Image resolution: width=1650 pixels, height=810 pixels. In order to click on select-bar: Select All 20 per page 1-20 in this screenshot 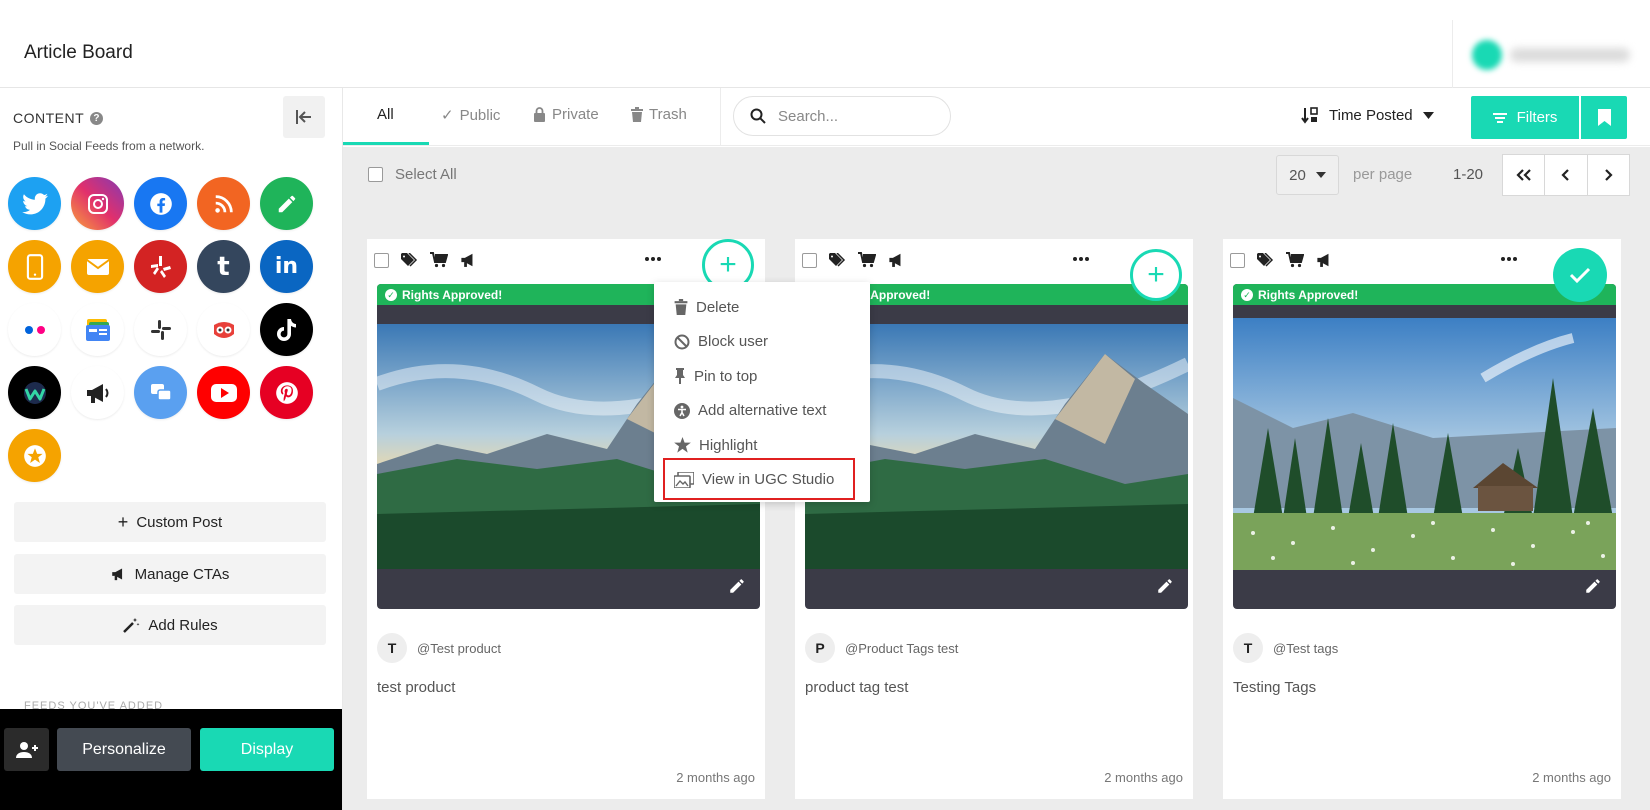, I will do `click(996, 175)`.